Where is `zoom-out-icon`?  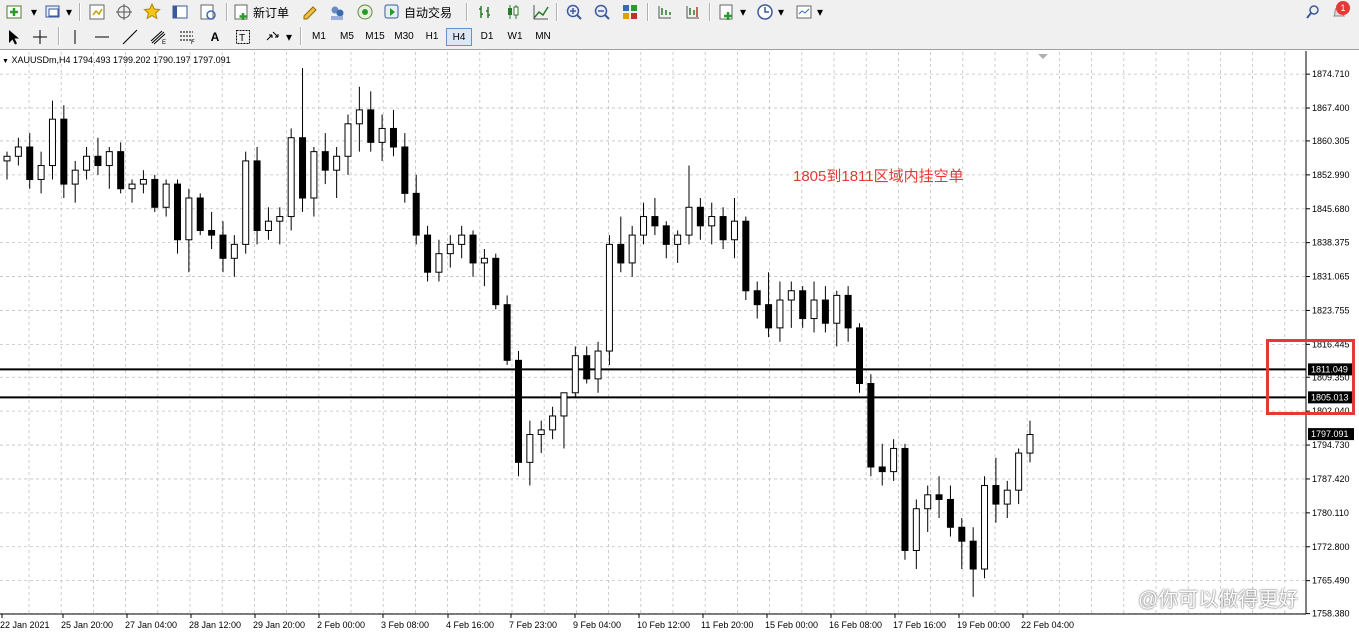
zoom-out-icon is located at coordinates (602, 12).